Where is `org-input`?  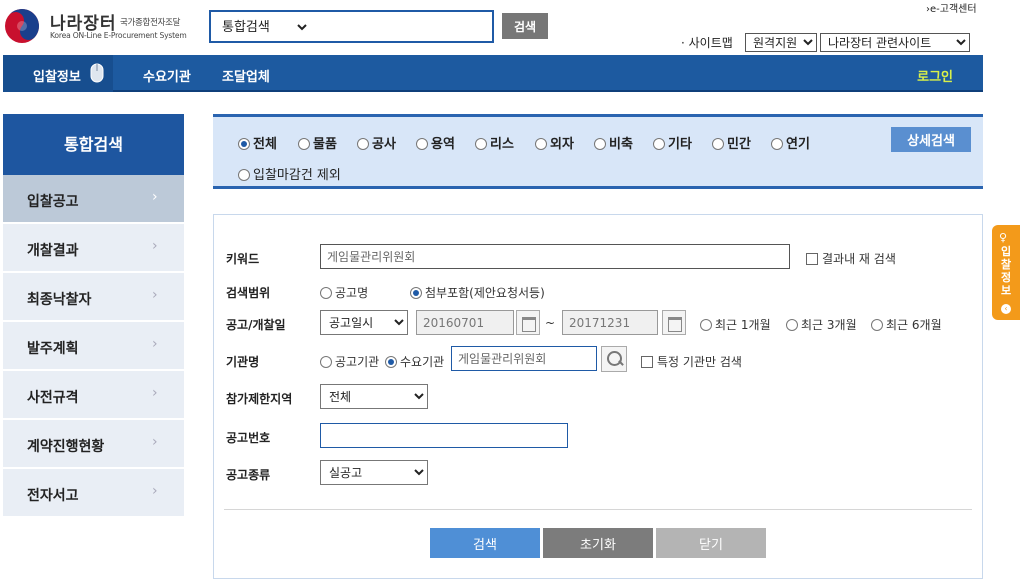
org-input is located at coordinates (524, 358).